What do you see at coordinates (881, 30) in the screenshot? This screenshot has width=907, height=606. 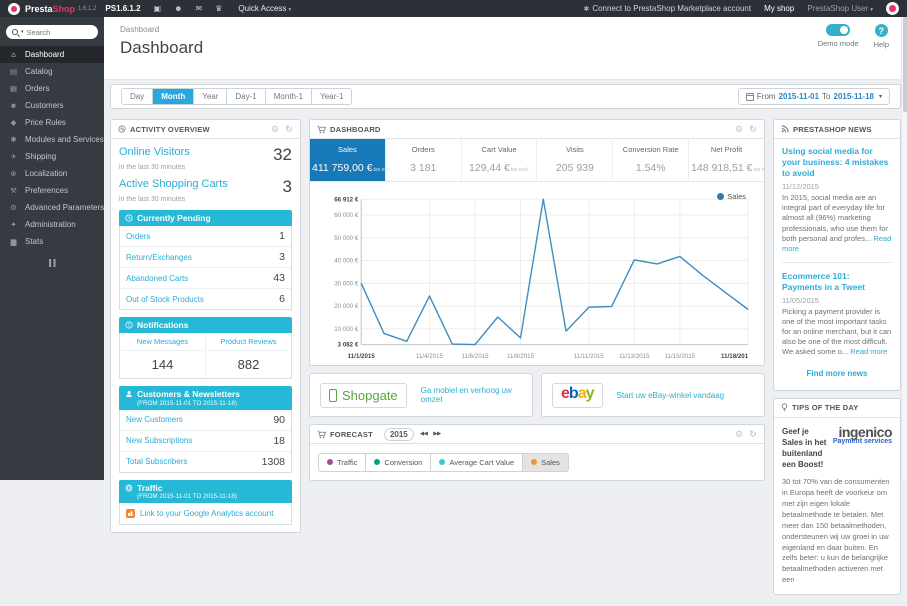 I see `help-icon: ?` at bounding box center [881, 30].